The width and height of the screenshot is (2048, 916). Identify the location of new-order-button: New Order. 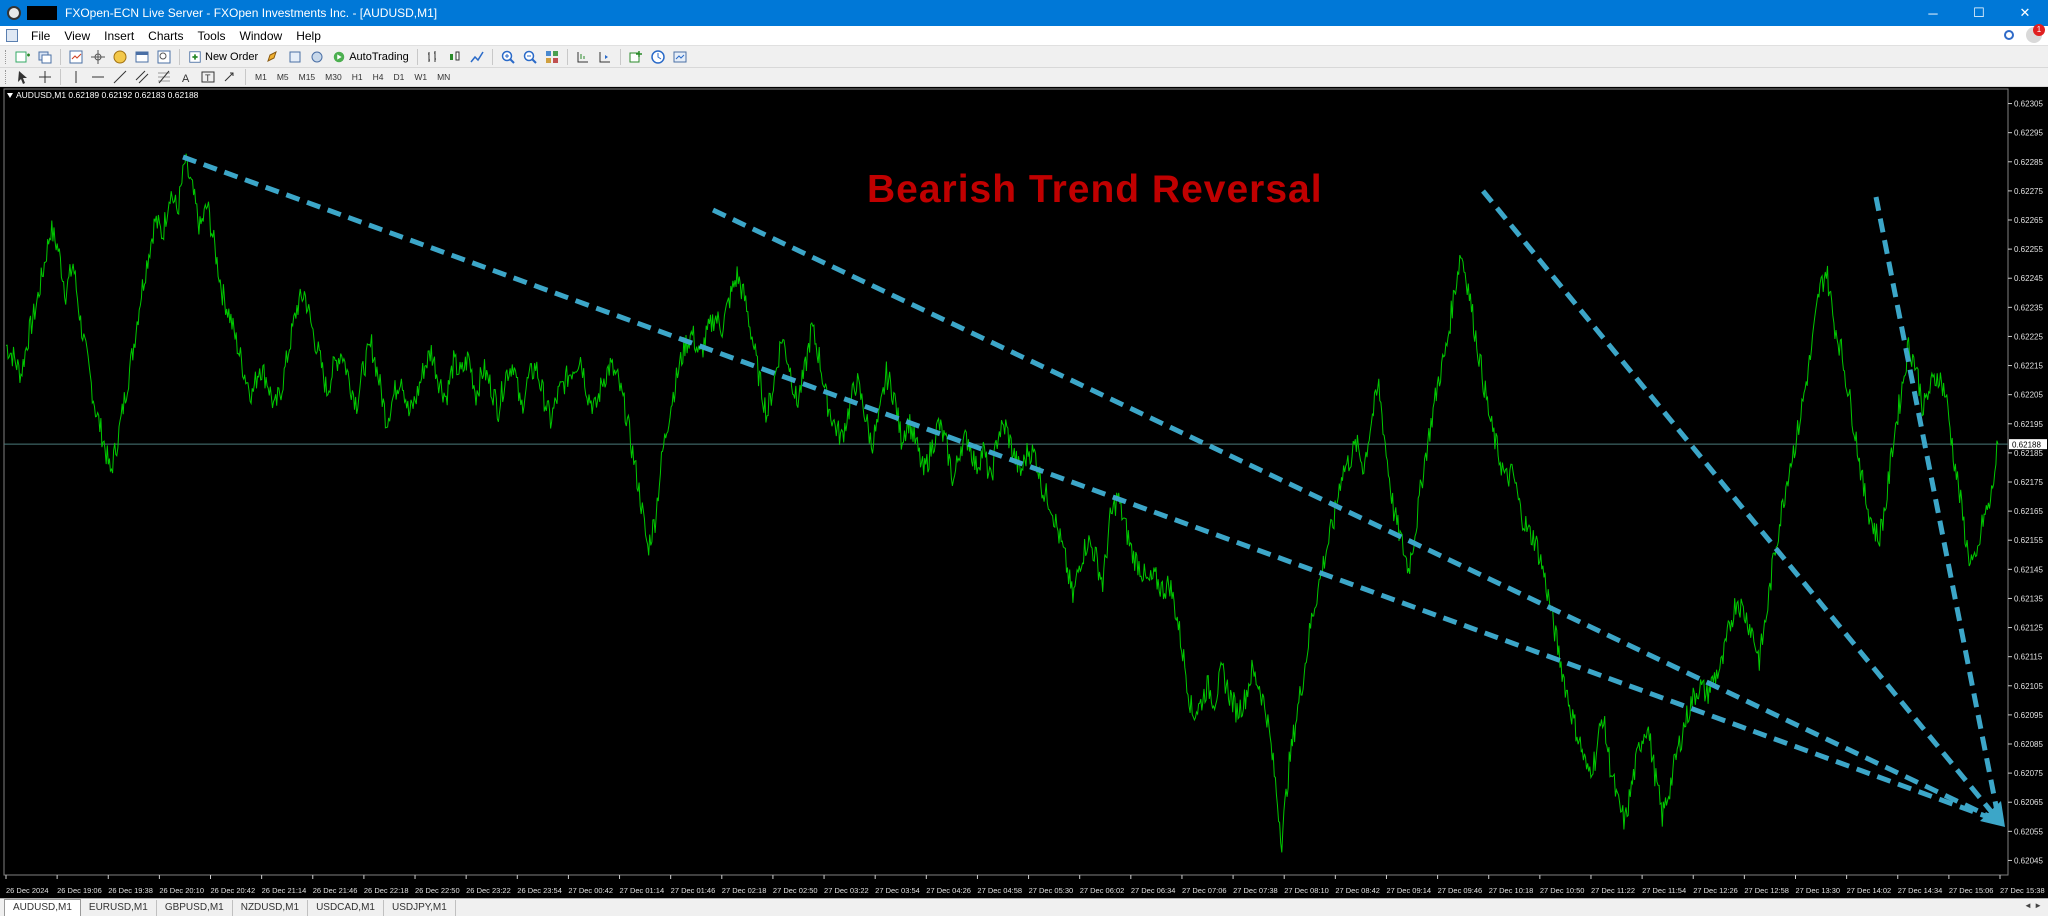
(223, 57).